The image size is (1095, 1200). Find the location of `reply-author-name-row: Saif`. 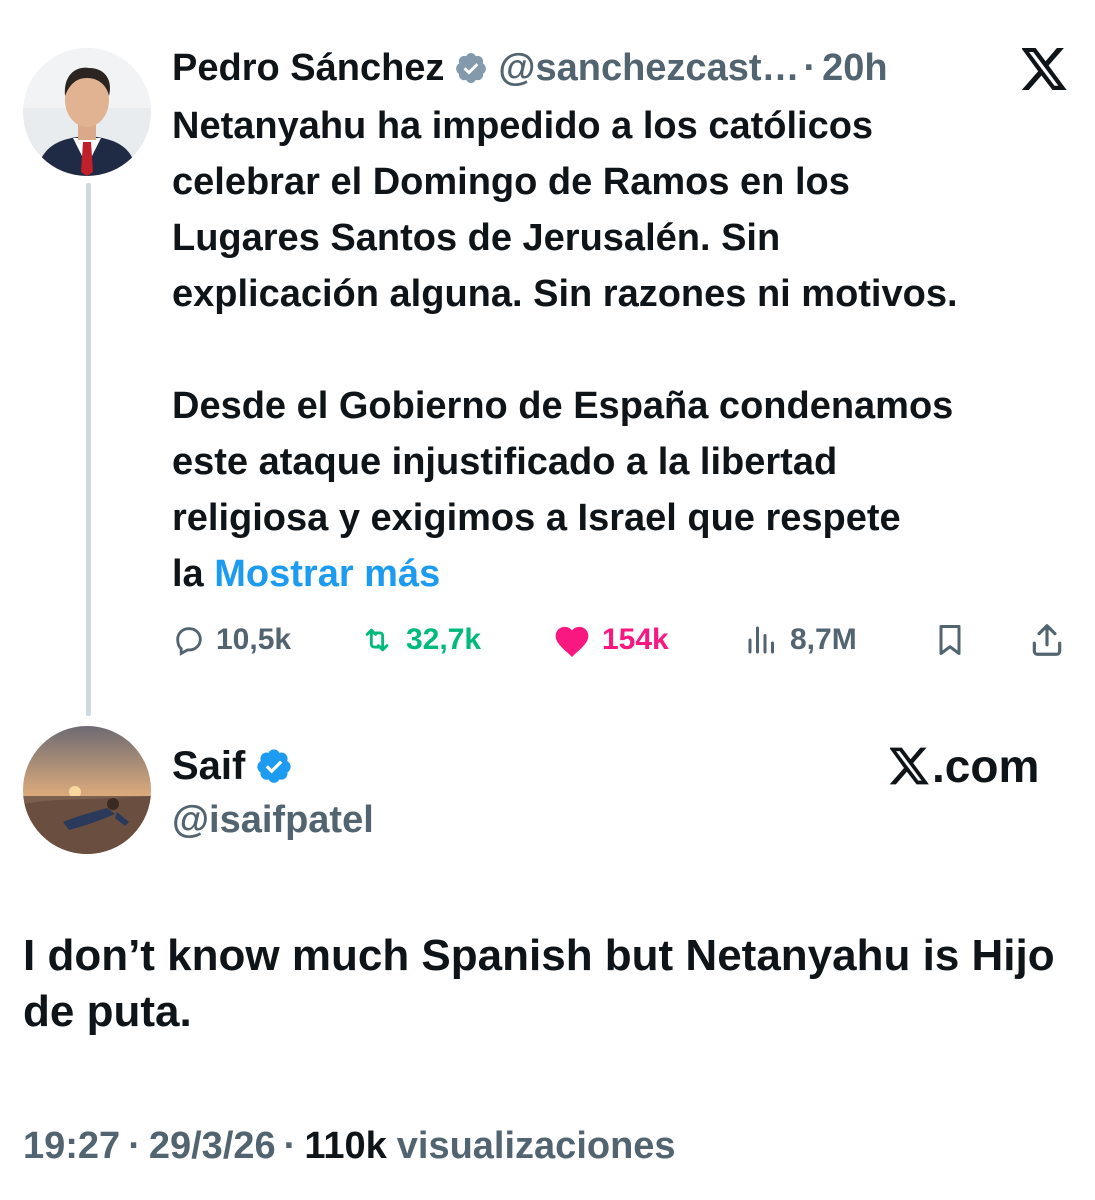

reply-author-name-row: Saif is located at coordinates (232, 766).